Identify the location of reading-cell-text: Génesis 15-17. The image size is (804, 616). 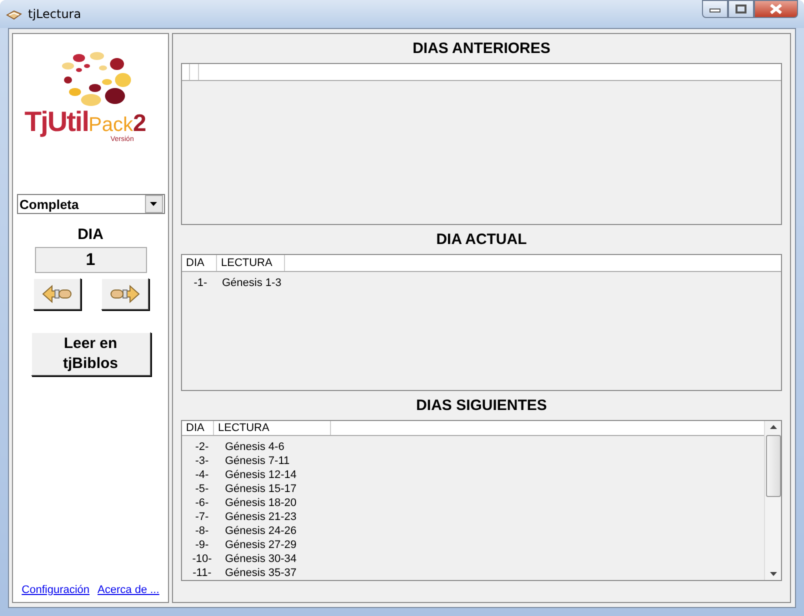
(260, 489).